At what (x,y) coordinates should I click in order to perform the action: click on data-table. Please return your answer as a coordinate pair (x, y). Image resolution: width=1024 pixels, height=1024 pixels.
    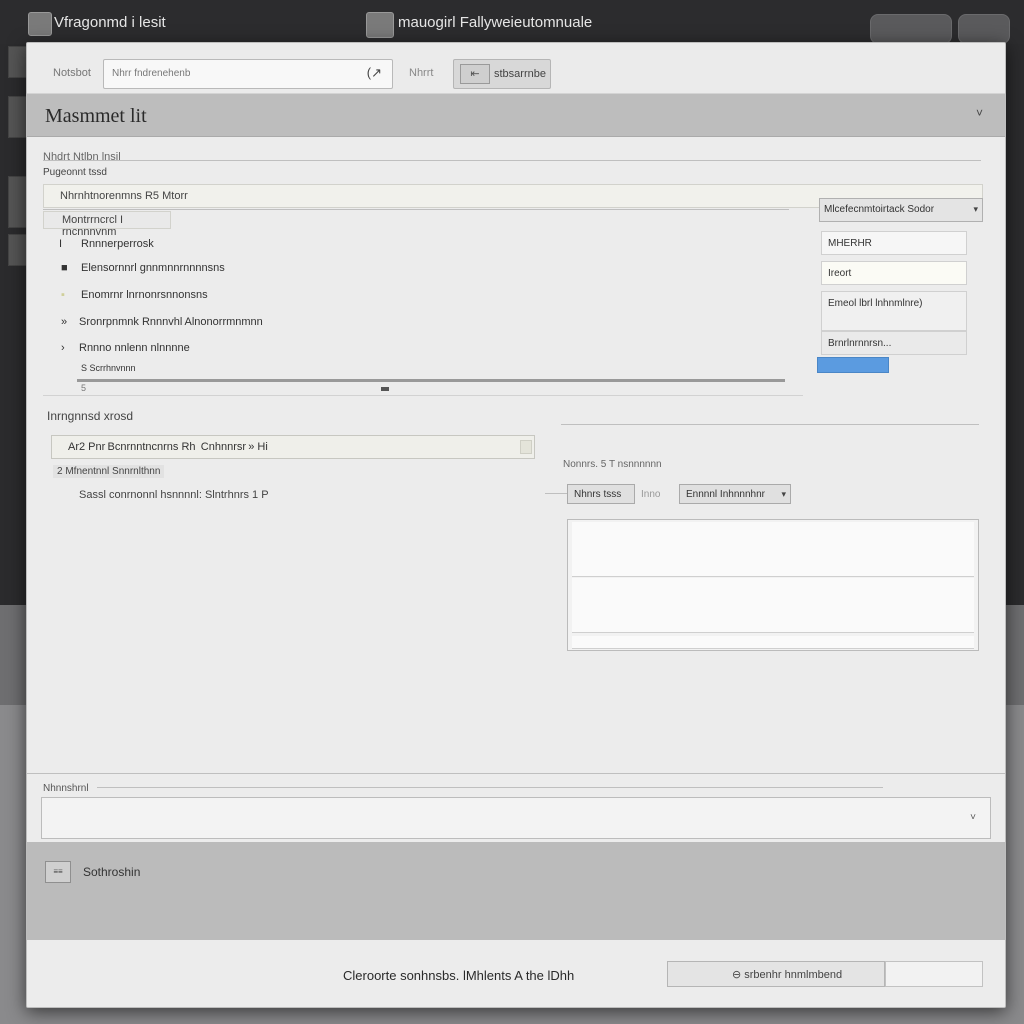
    Looking at the image, I should click on (773, 585).